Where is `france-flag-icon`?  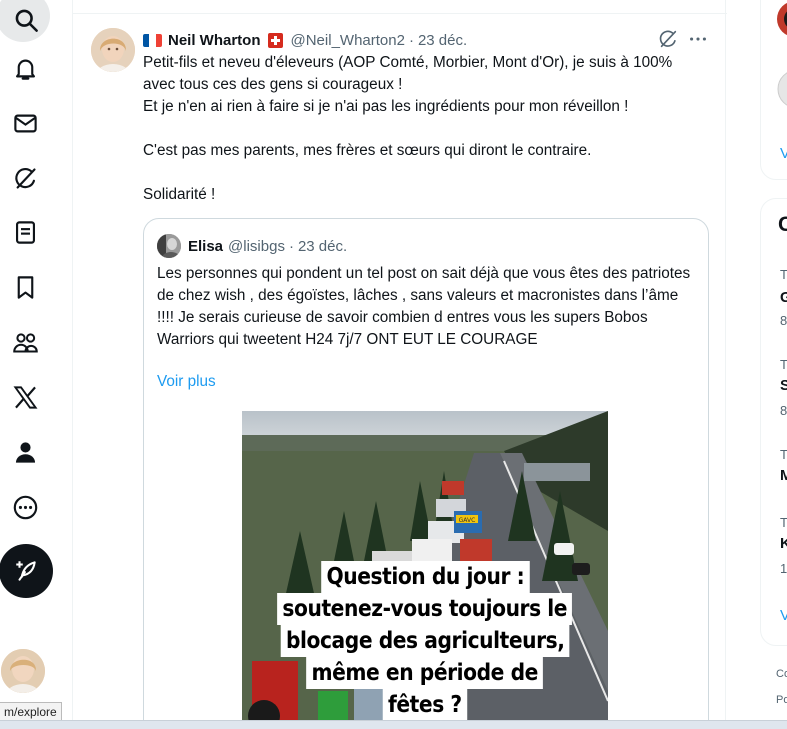
france-flag-icon is located at coordinates (152, 40).